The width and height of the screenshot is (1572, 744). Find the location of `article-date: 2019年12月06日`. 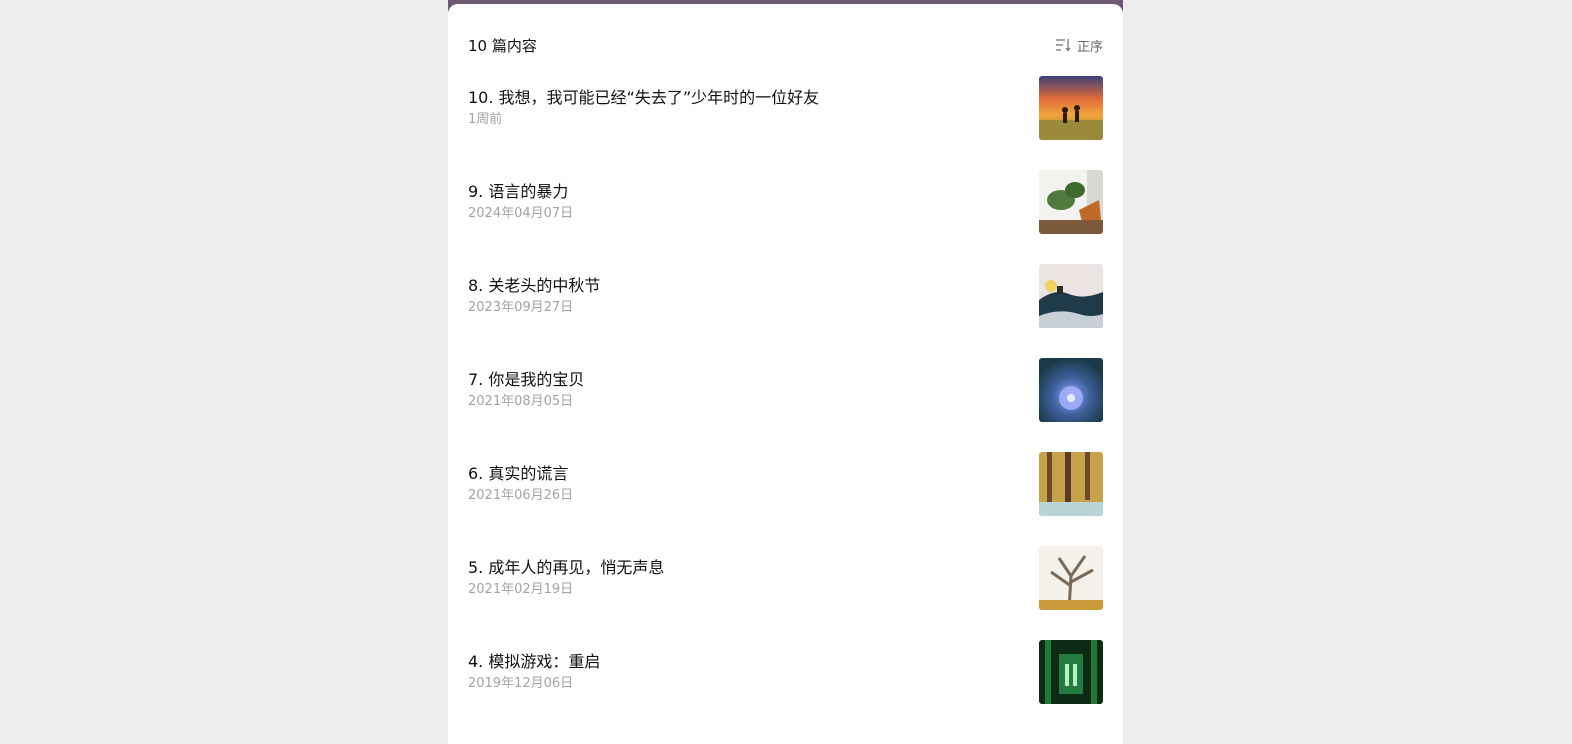

article-date: 2019年12月06日 is located at coordinates (521, 683).